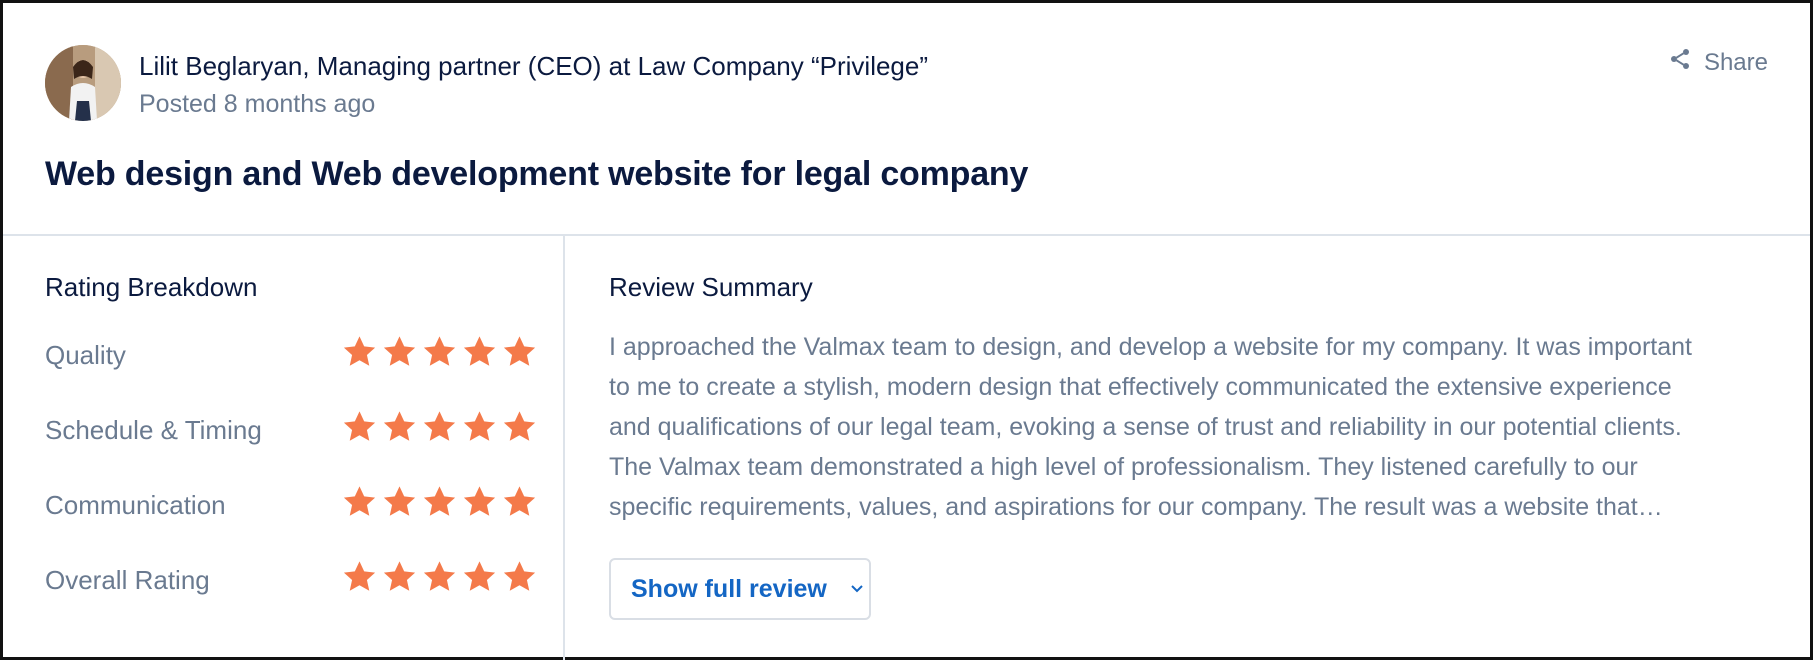  Describe the element at coordinates (291, 504) in the screenshot. I see `rating-row-communication: Communication` at that location.